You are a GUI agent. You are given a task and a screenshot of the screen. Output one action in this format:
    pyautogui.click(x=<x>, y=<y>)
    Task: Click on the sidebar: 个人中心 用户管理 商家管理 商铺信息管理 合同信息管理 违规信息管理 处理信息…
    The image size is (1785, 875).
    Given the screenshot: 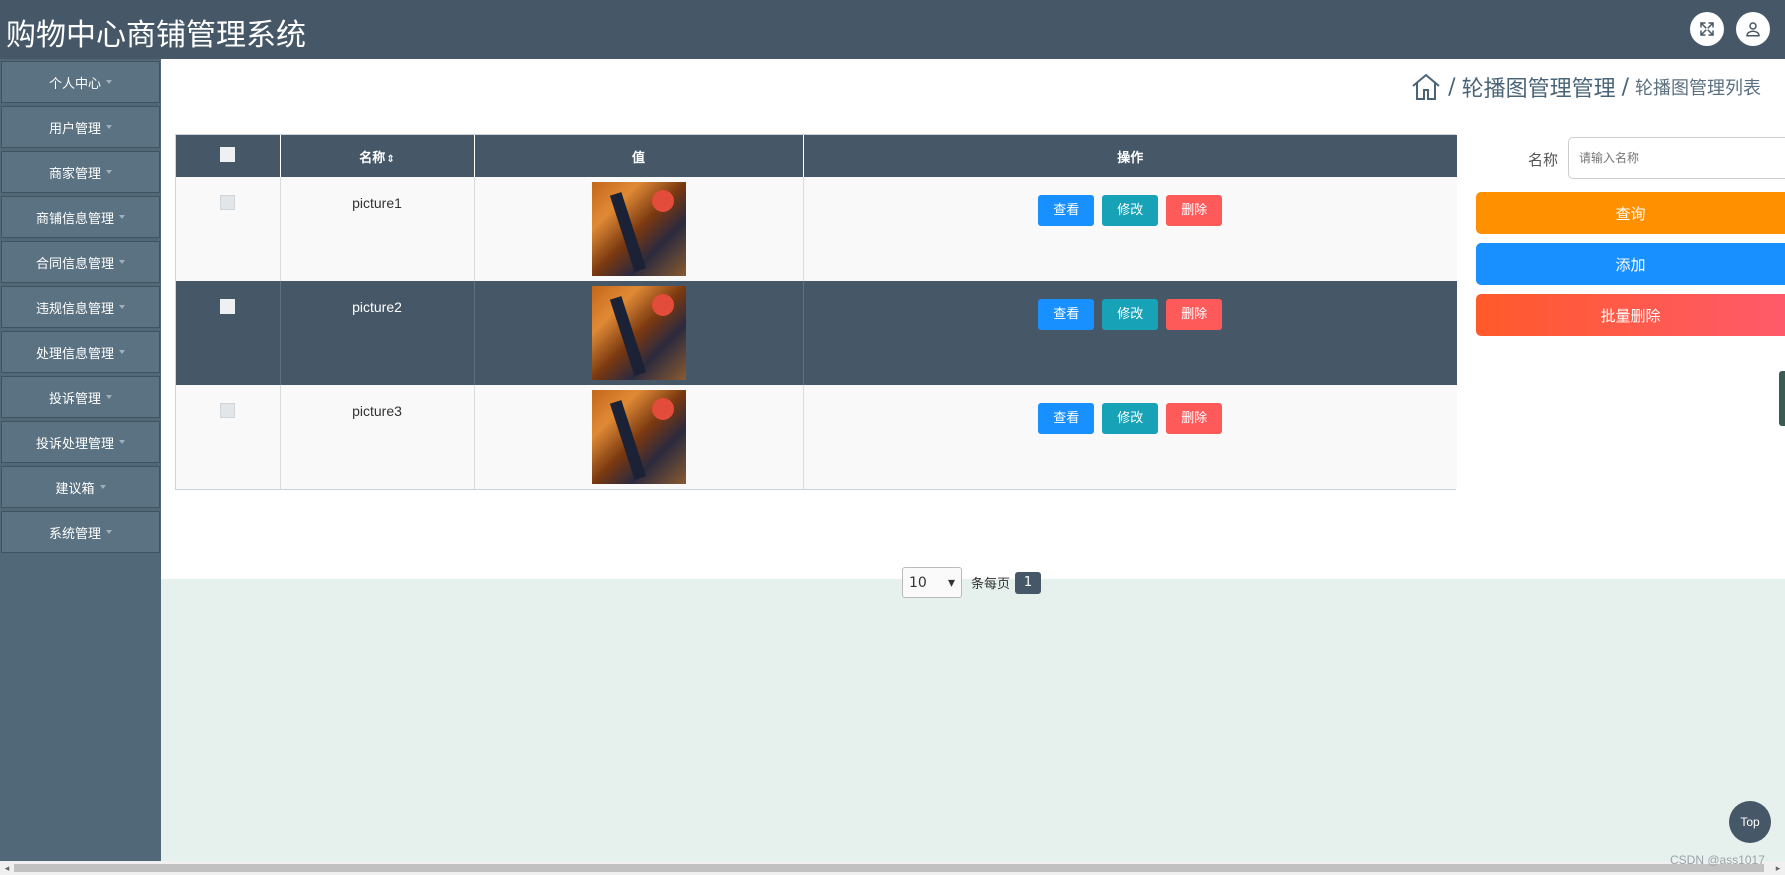 What is the action you would take?
    pyautogui.click(x=80, y=460)
    